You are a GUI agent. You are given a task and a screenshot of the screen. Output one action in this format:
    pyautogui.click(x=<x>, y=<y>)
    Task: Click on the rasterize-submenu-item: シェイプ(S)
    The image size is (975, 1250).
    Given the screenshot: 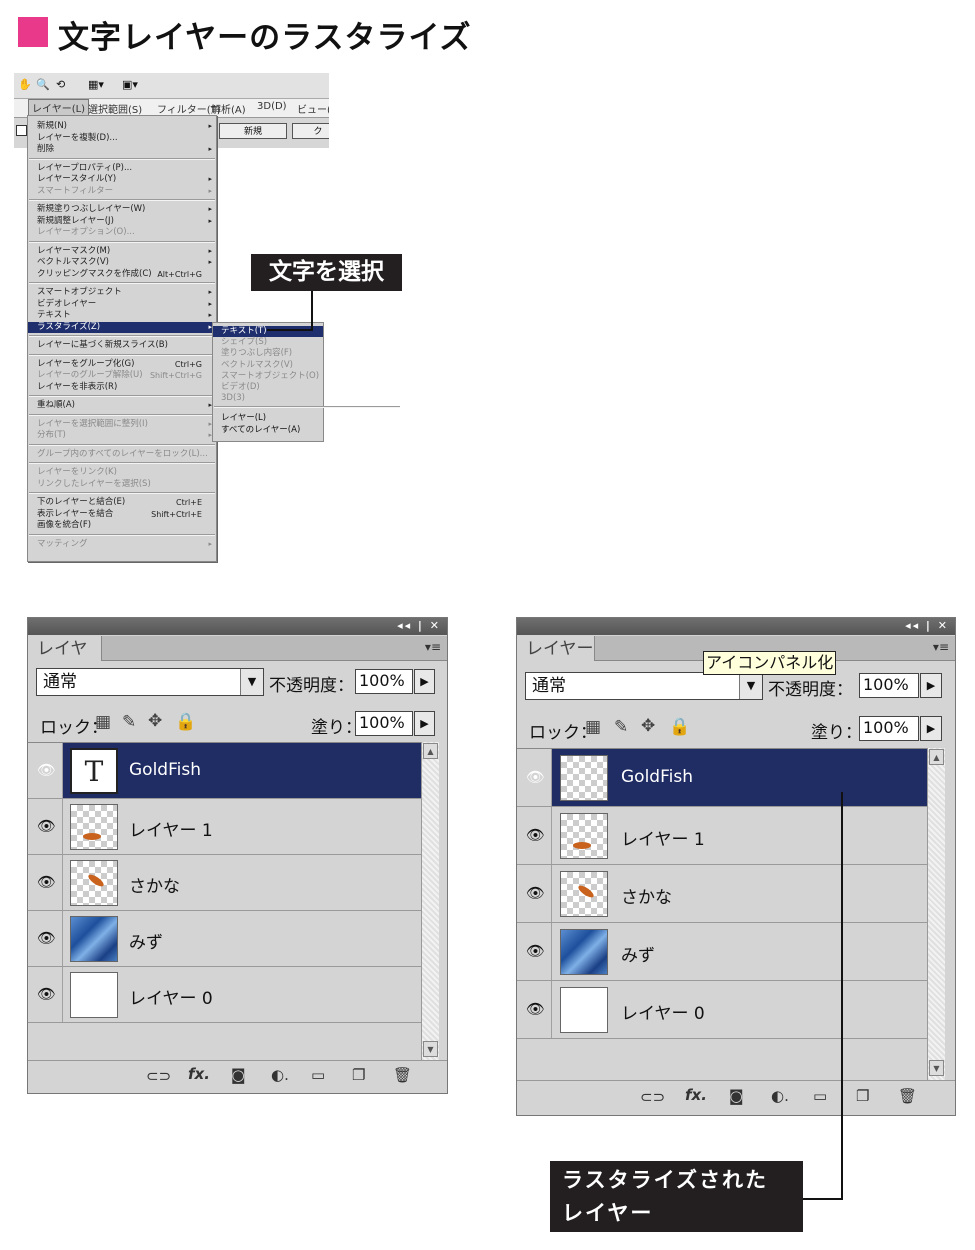 What is the action you would take?
    pyautogui.click(x=268, y=342)
    